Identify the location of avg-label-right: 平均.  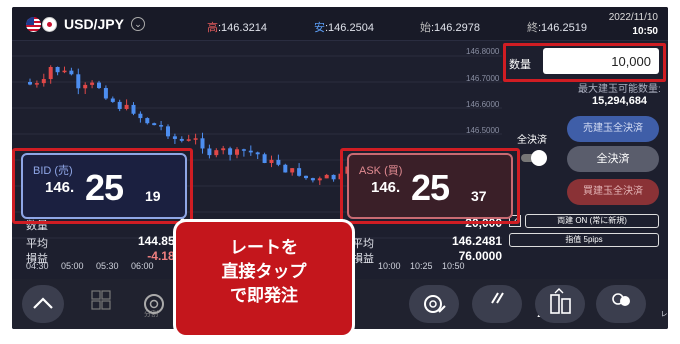
(363, 244).